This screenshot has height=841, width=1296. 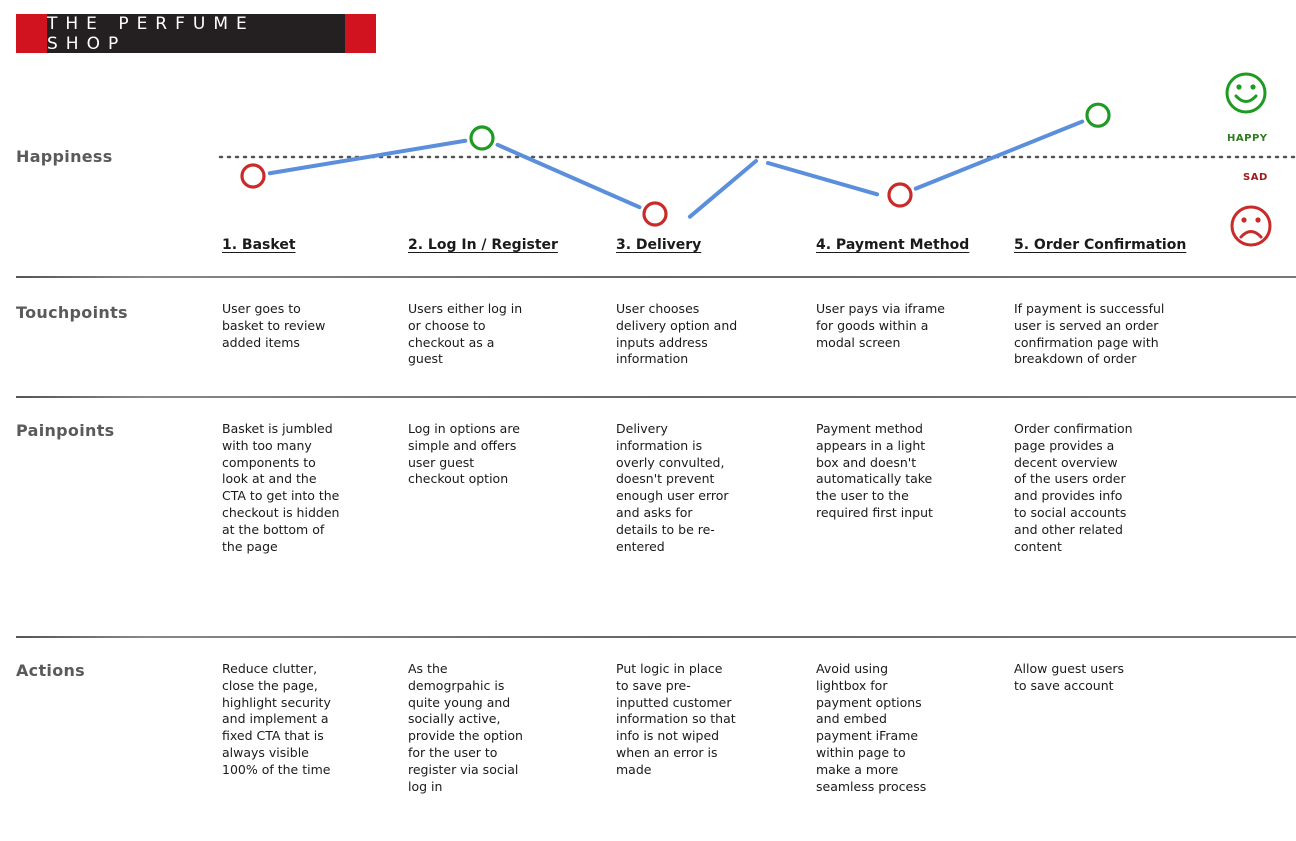 I want to click on divider-painpoints-actions, so click(x=656, y=637).